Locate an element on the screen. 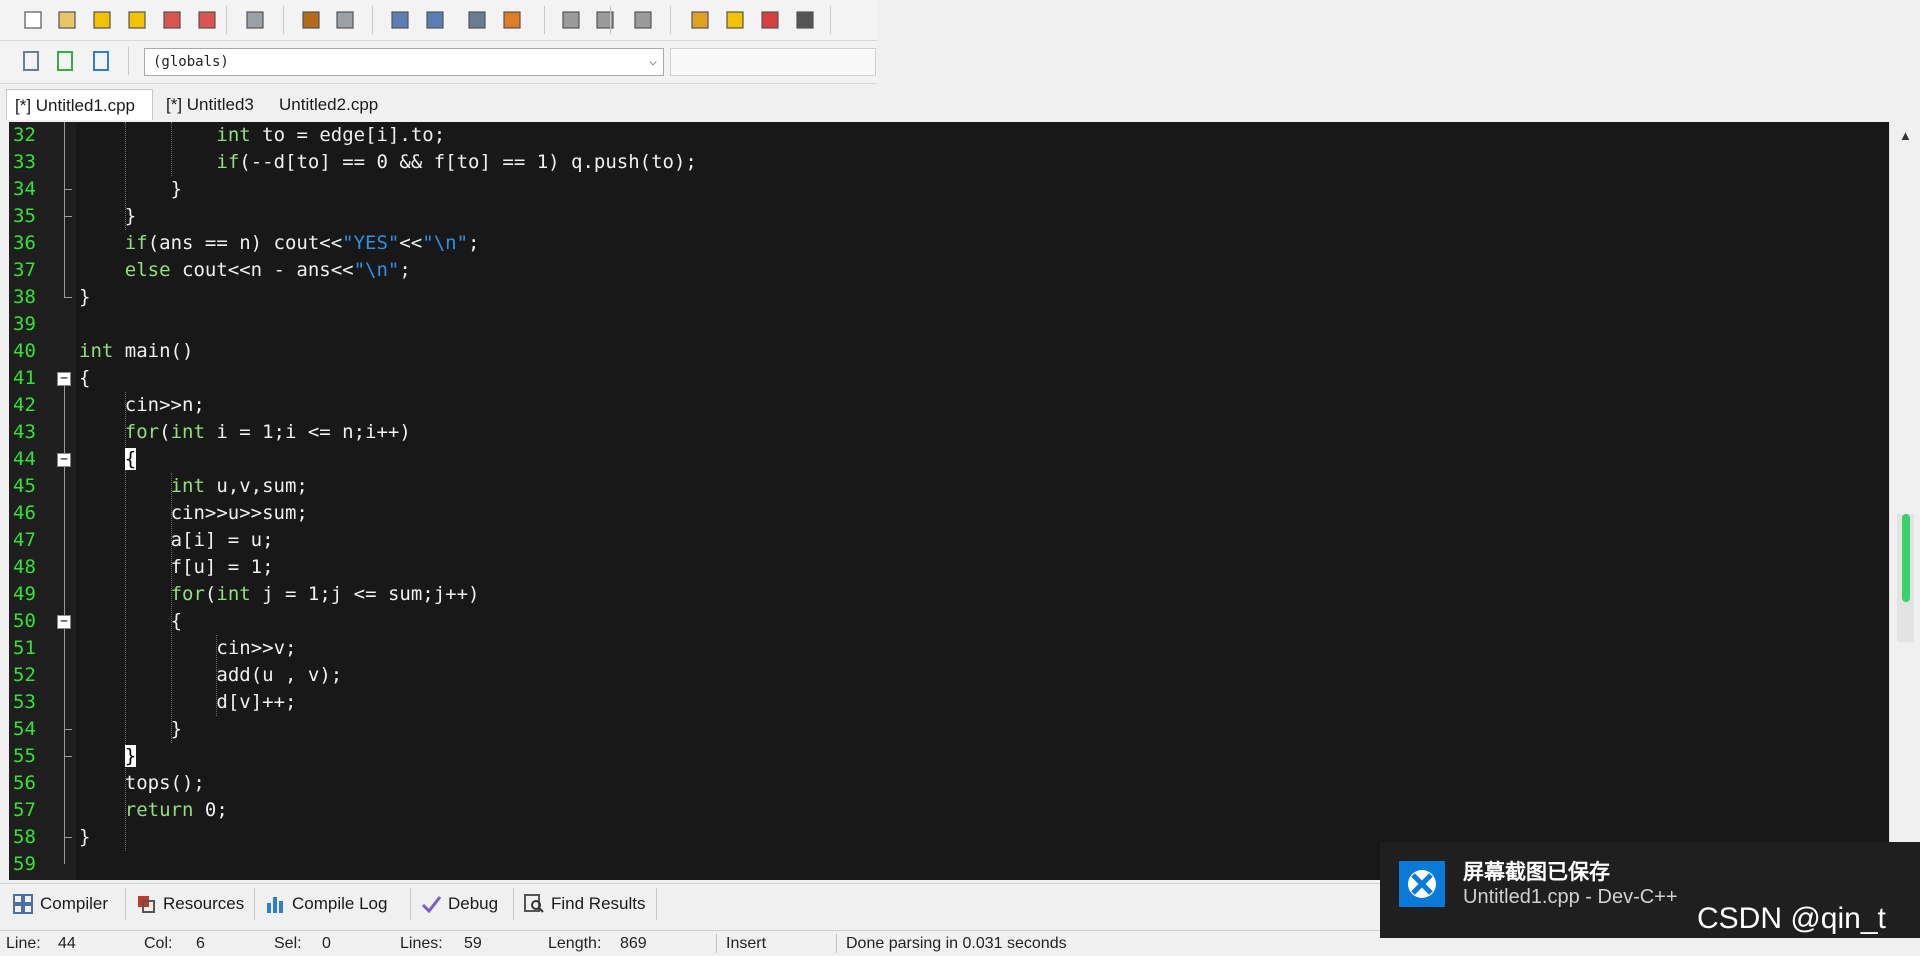 The height and width of the screenshot is (956, 1920). secondary-toolbar: (globals) ⌵ is located at coordinates (438, 62).